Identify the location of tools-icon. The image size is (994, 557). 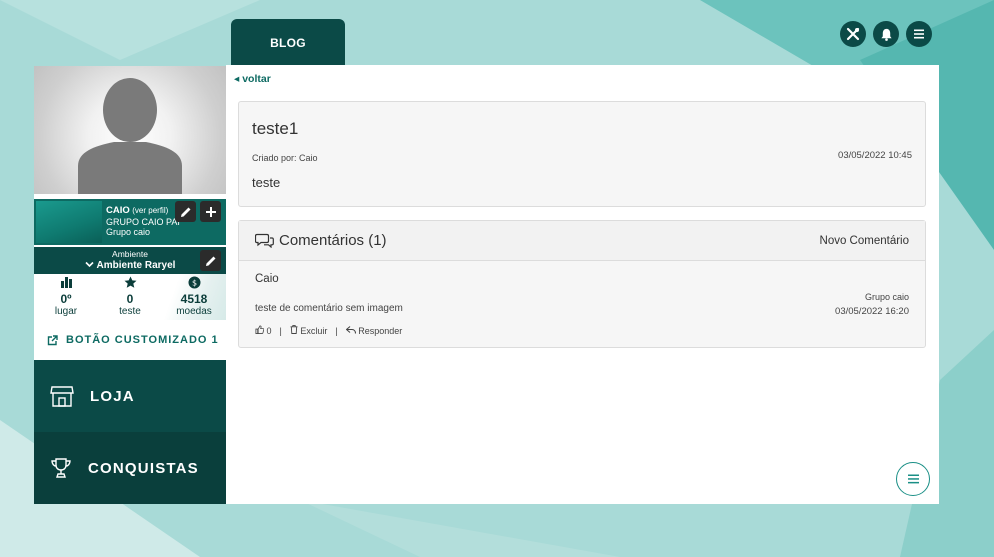
(853, 34).